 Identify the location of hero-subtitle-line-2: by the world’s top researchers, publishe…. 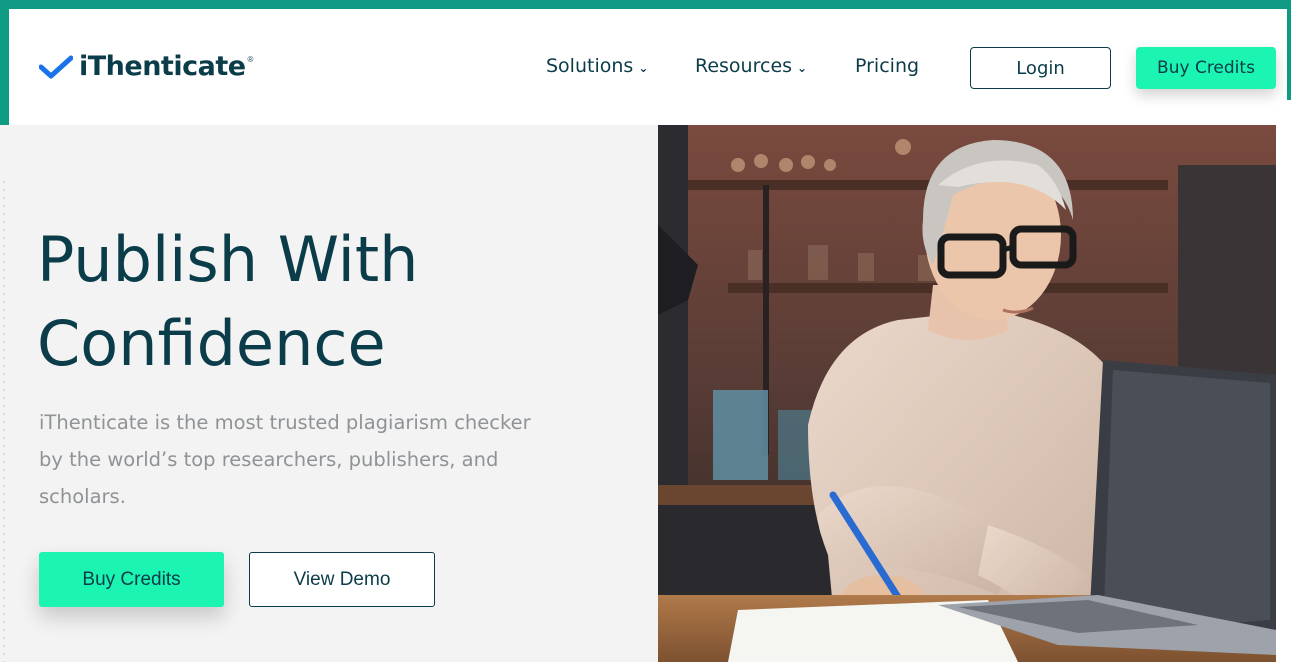
(269, 459).